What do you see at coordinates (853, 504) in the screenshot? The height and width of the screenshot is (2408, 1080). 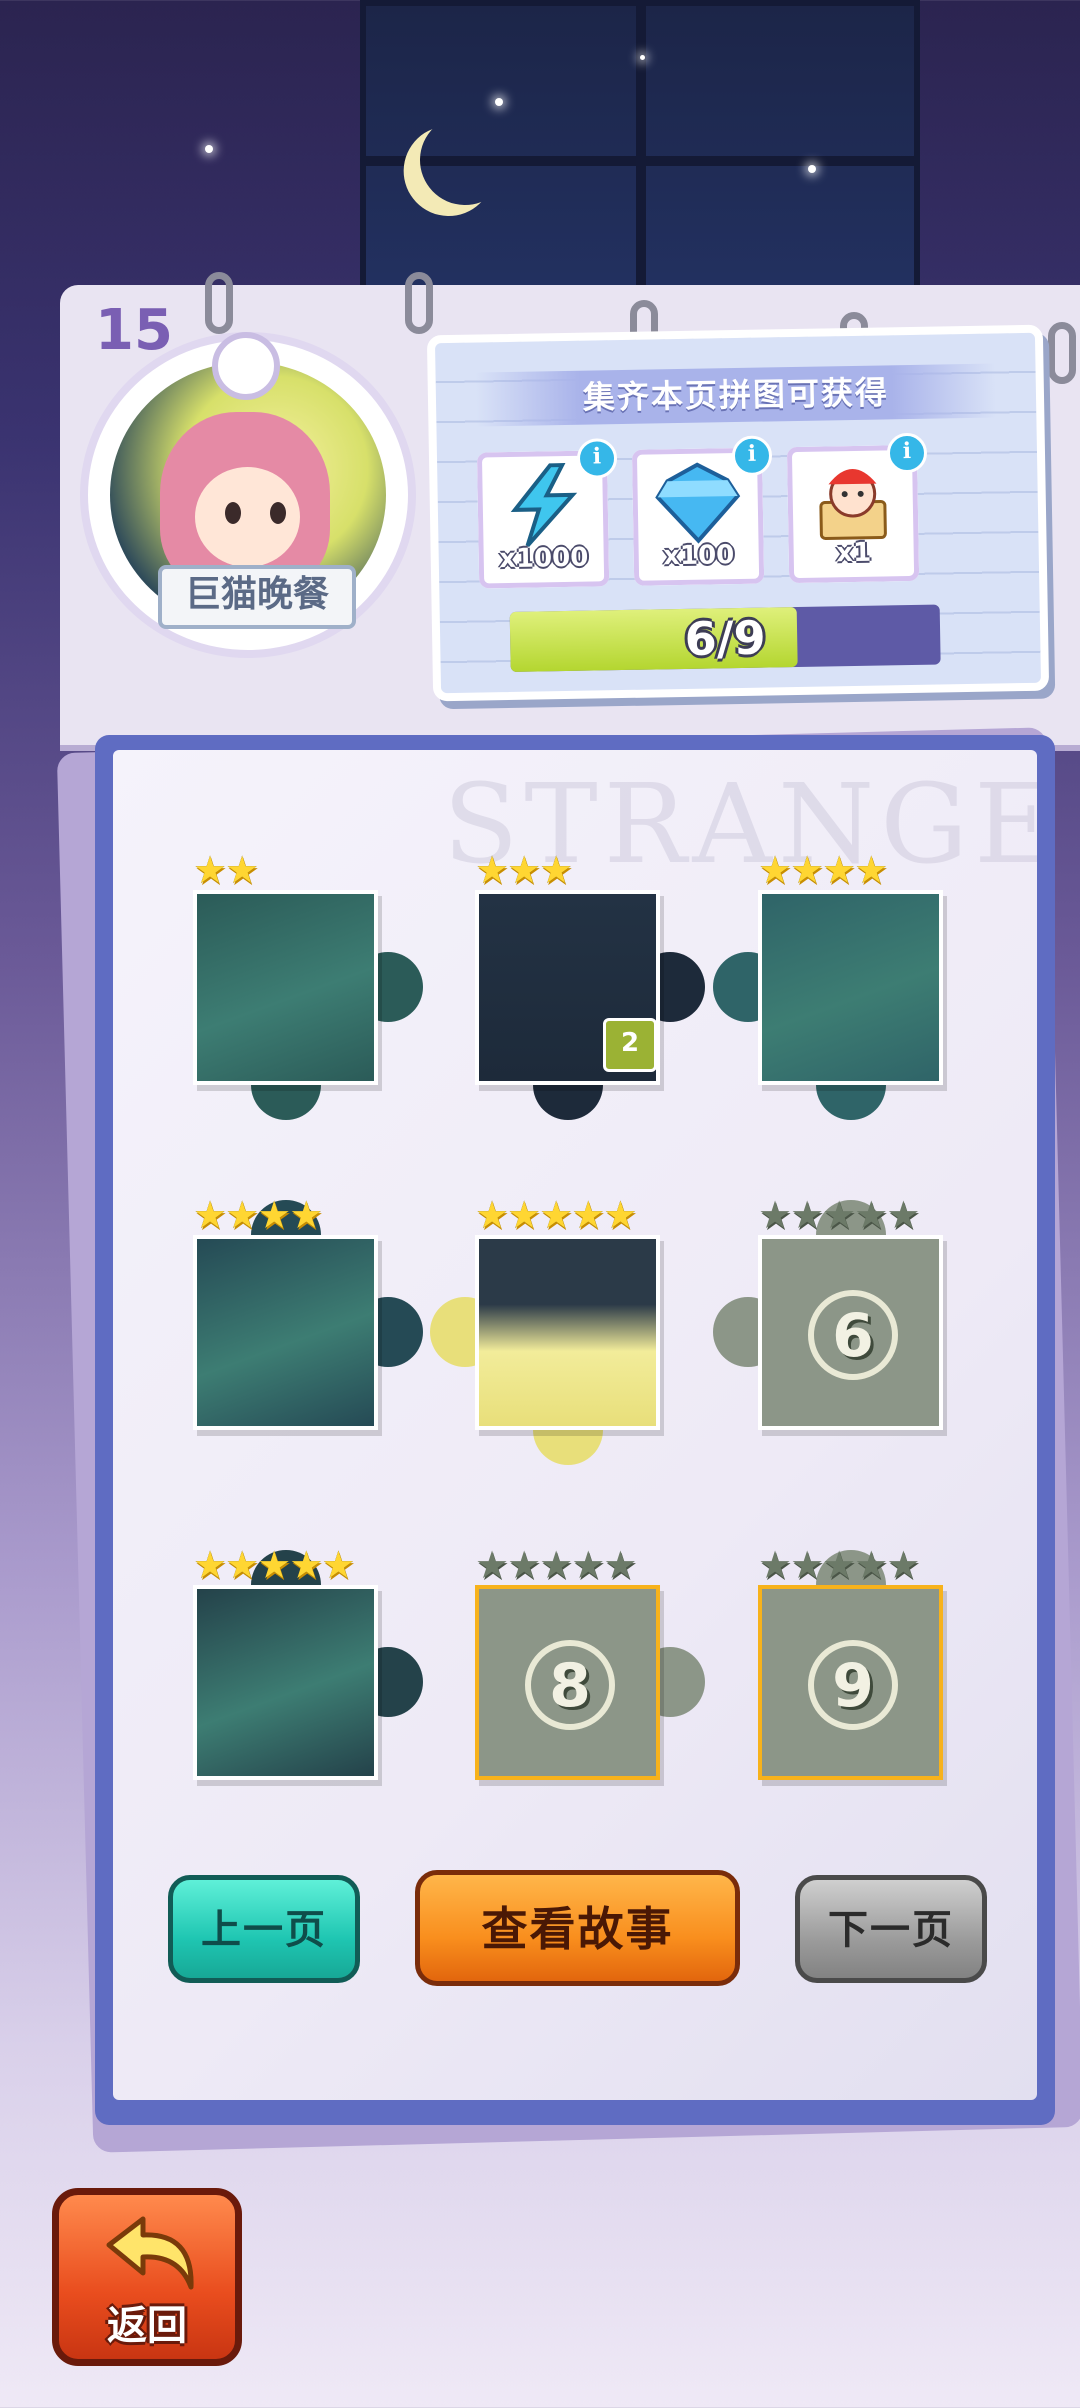 I see `jester-character-icon` at bounding box center [853, 504].